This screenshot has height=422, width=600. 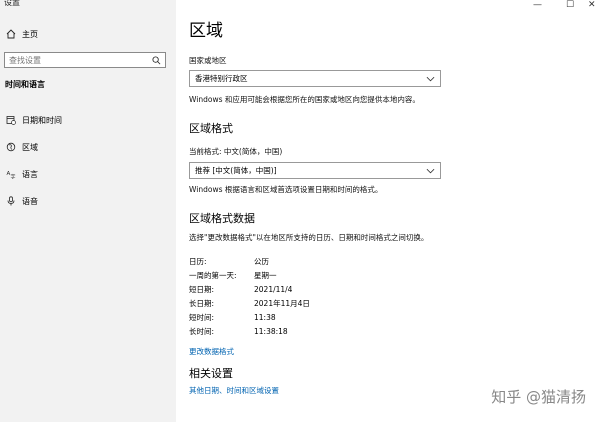 I want to click on additional-date-time-region-link: 其他日期、时间和区域设置, so click(x=234, y=391).